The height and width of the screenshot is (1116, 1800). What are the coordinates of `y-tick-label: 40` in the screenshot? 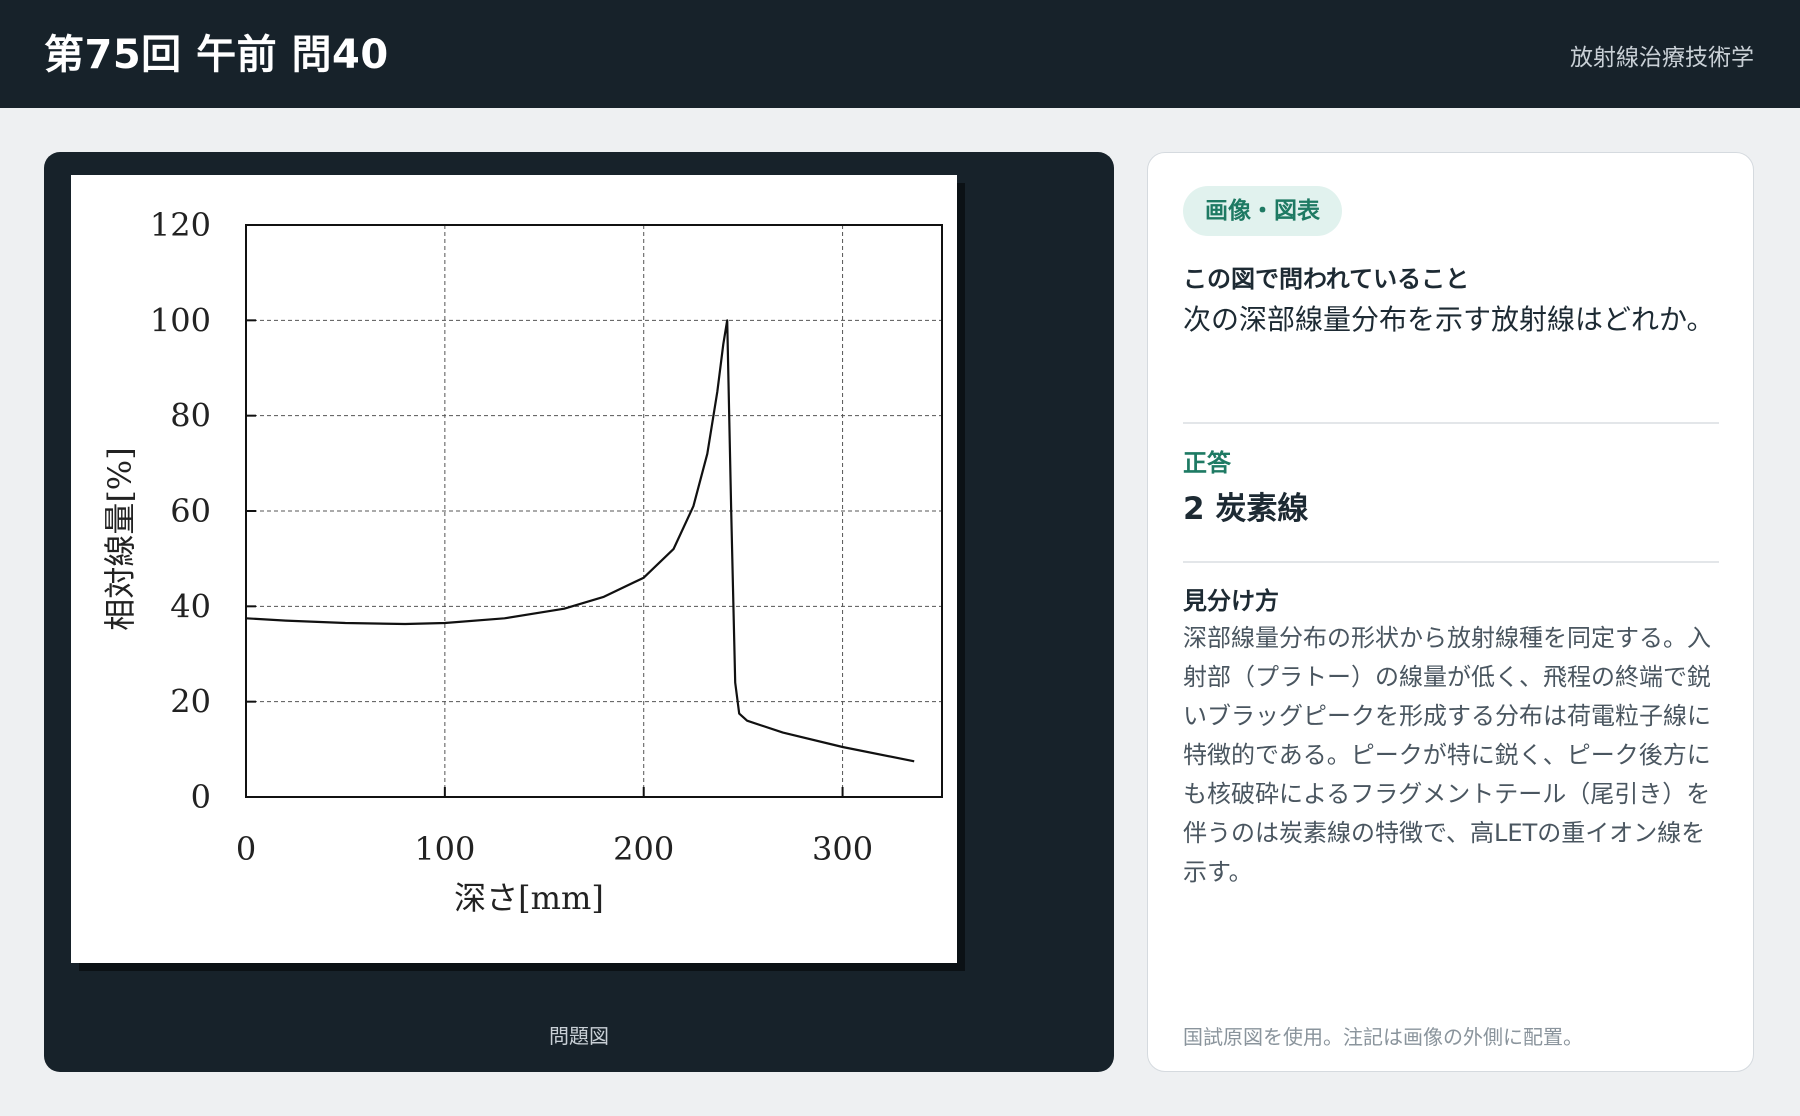 It's located at (190, 606).